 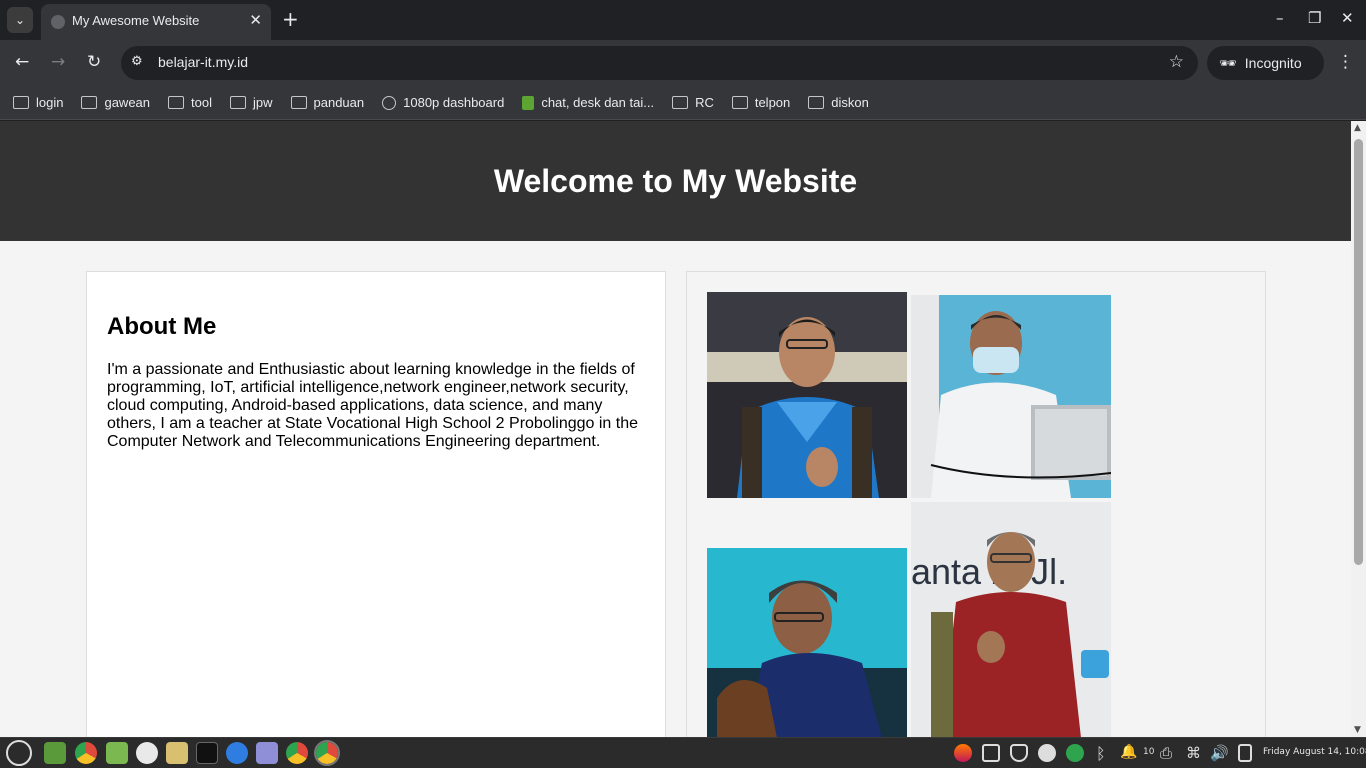 What do you see at coordinates (19, 753) in the screenshot?
I see `mint-menu-icon` at bounding box center [19, 753].